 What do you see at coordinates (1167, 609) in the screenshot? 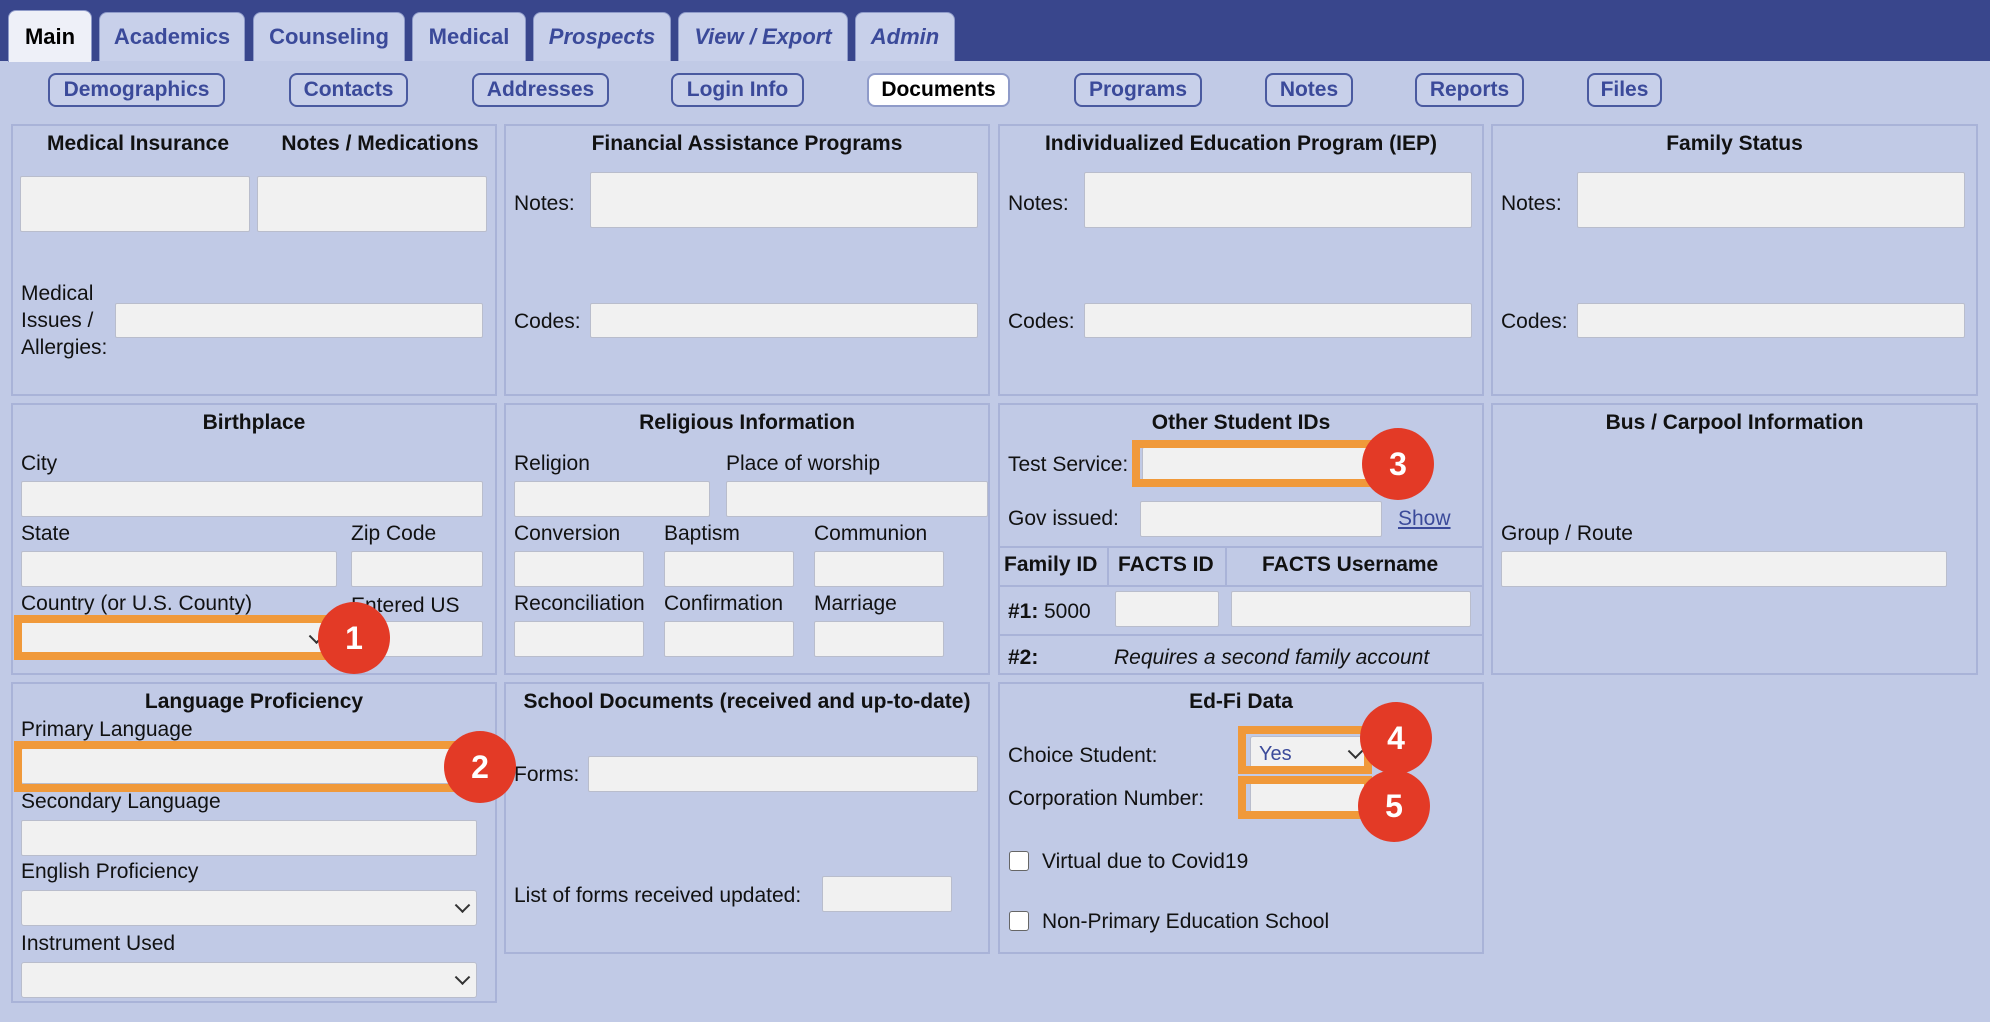
I see `facts-id-field` at bounding box center [1167, 609].